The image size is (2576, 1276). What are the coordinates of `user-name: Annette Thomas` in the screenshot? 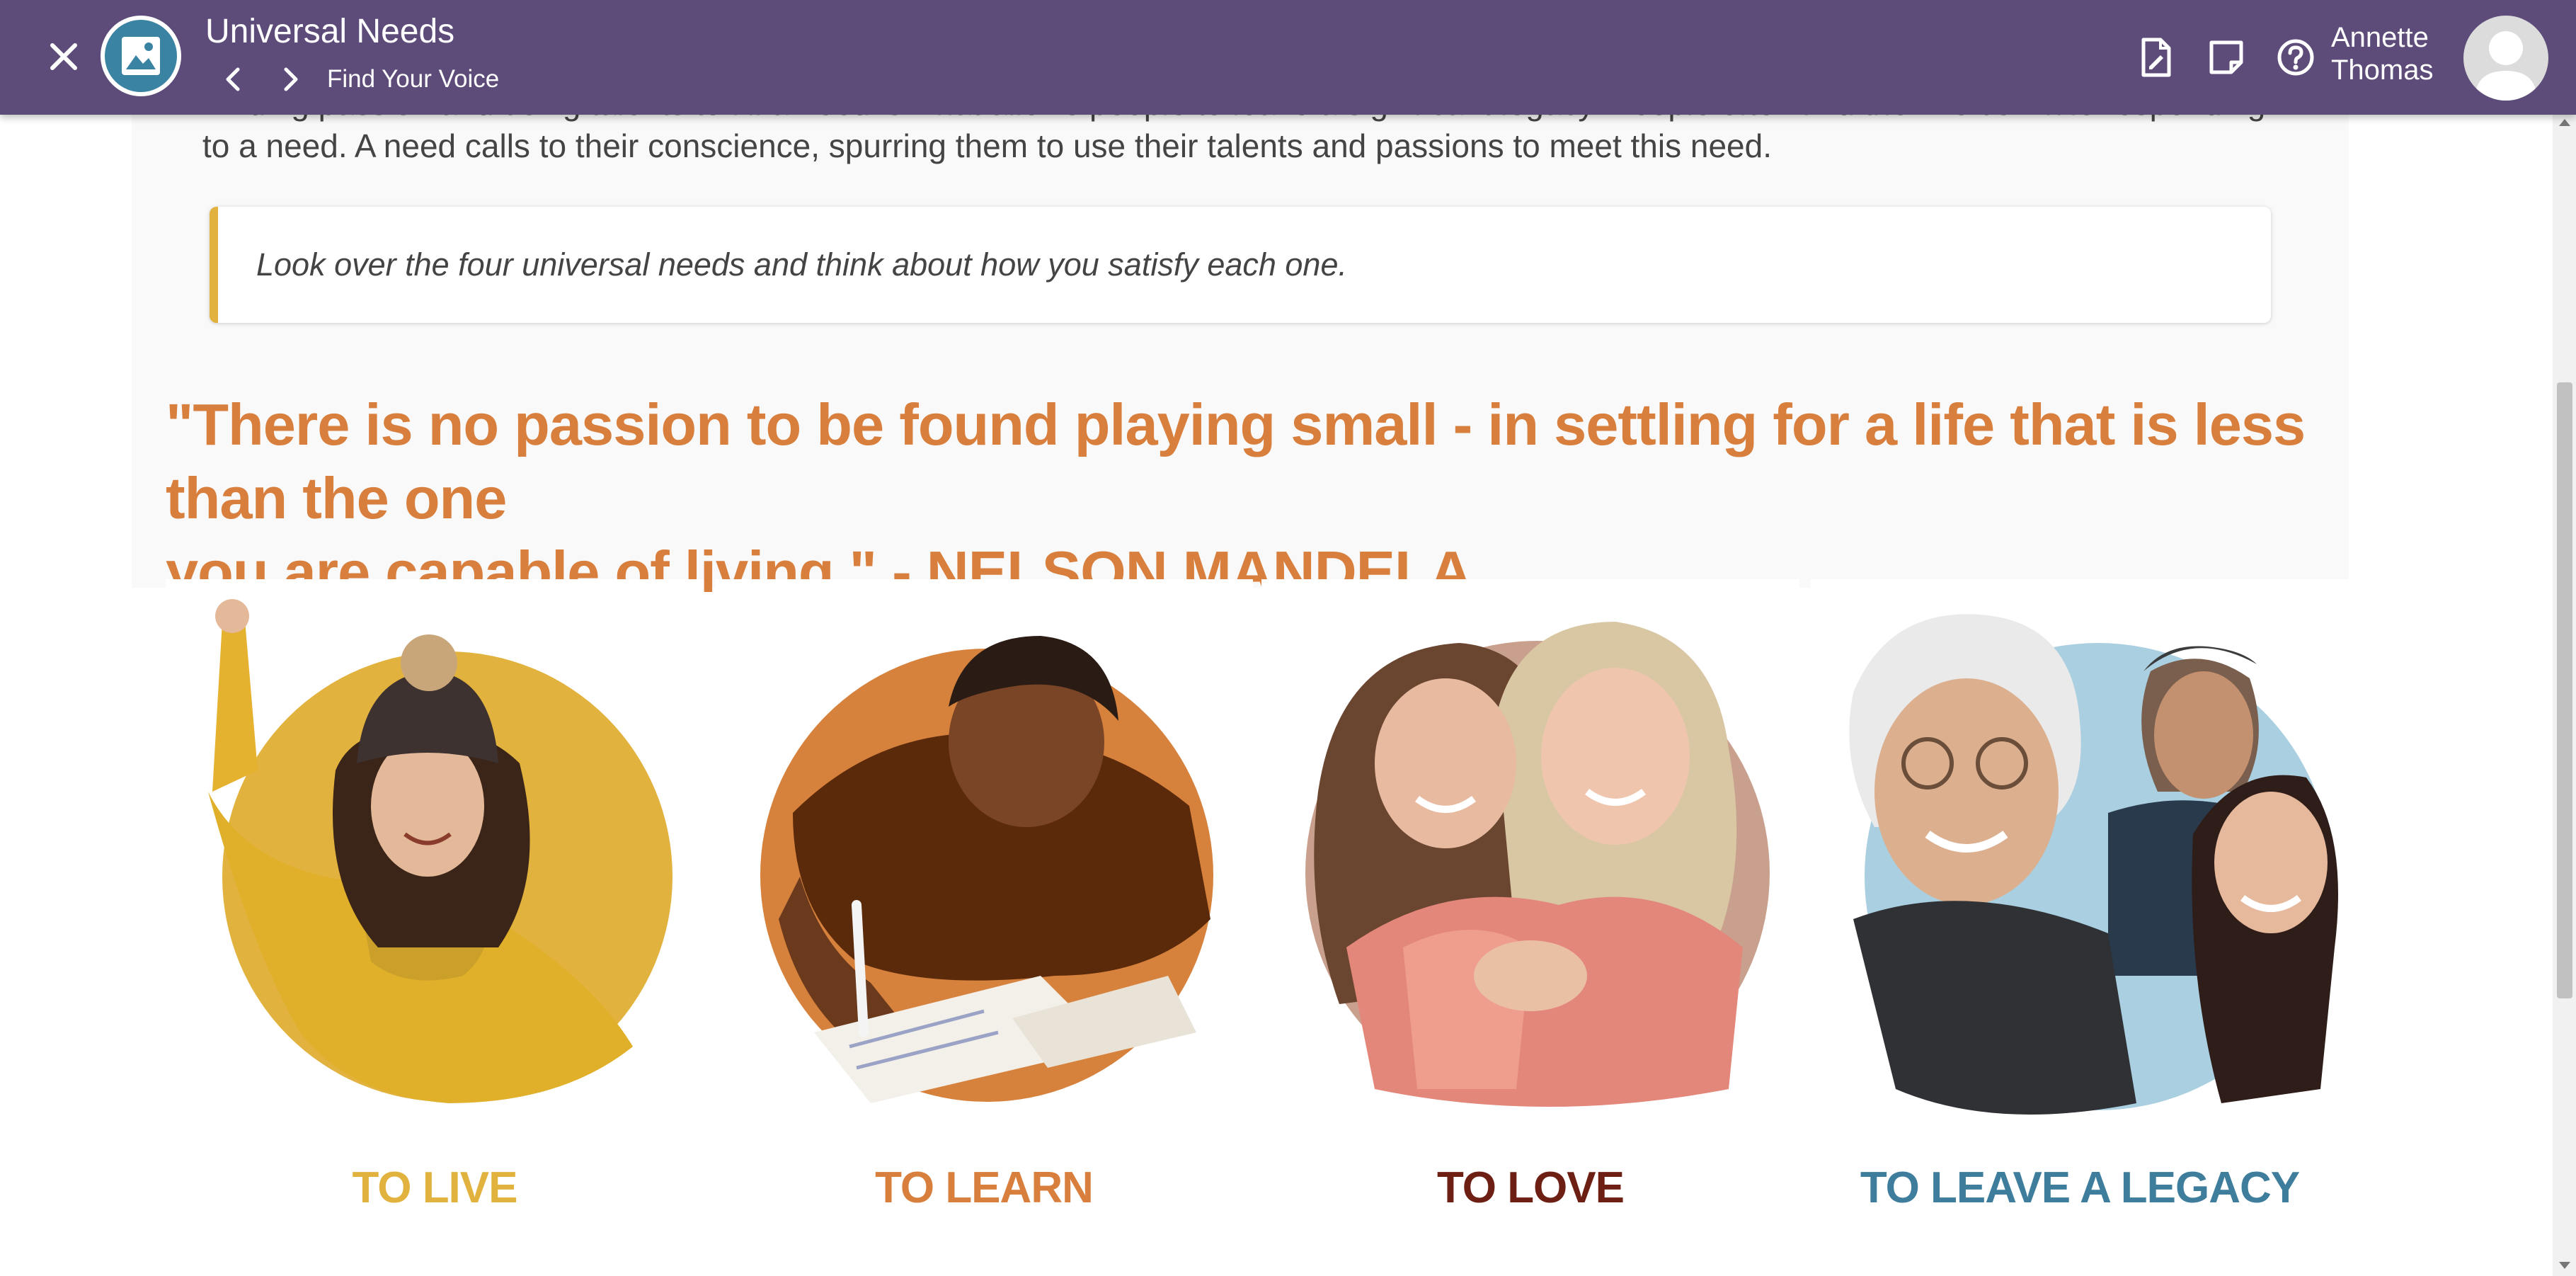 It's located at (2382, 53).